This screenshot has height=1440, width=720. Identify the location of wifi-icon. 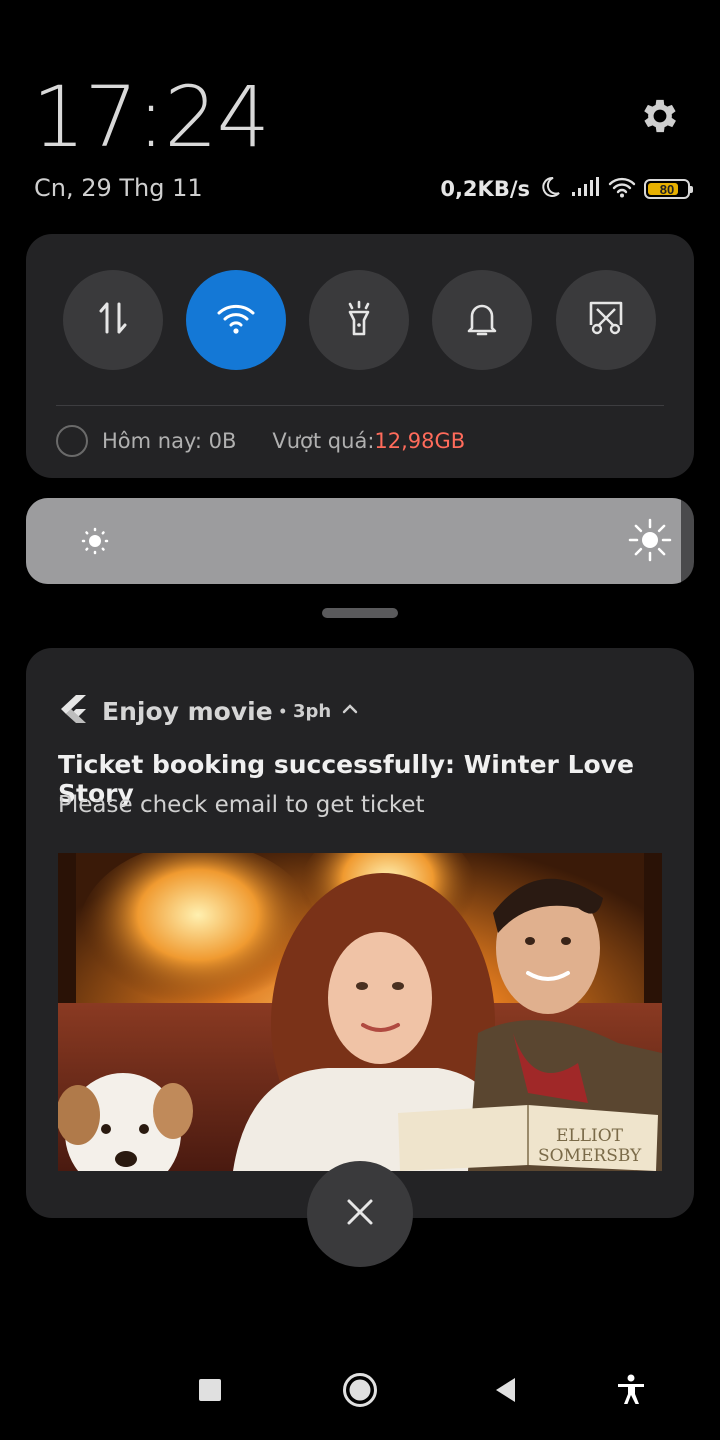
(236, 320).